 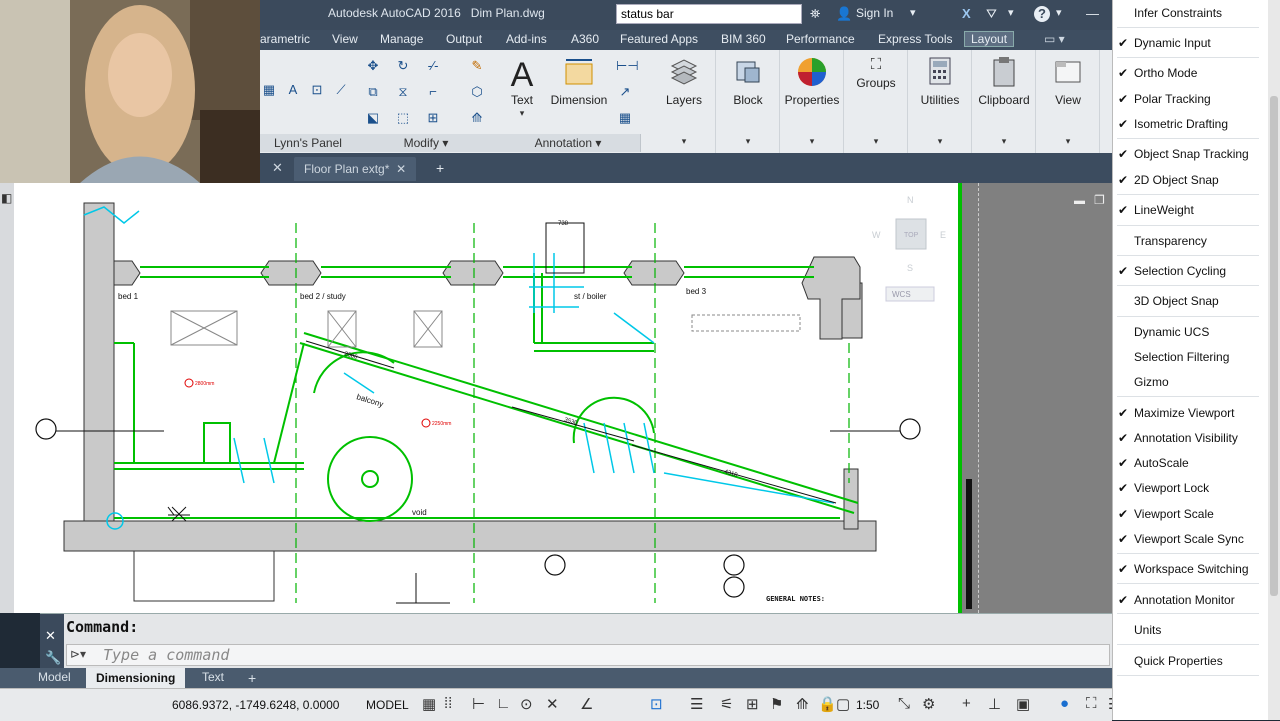 I want to click on minimize-icon: —, so click(x=1092, y=13).